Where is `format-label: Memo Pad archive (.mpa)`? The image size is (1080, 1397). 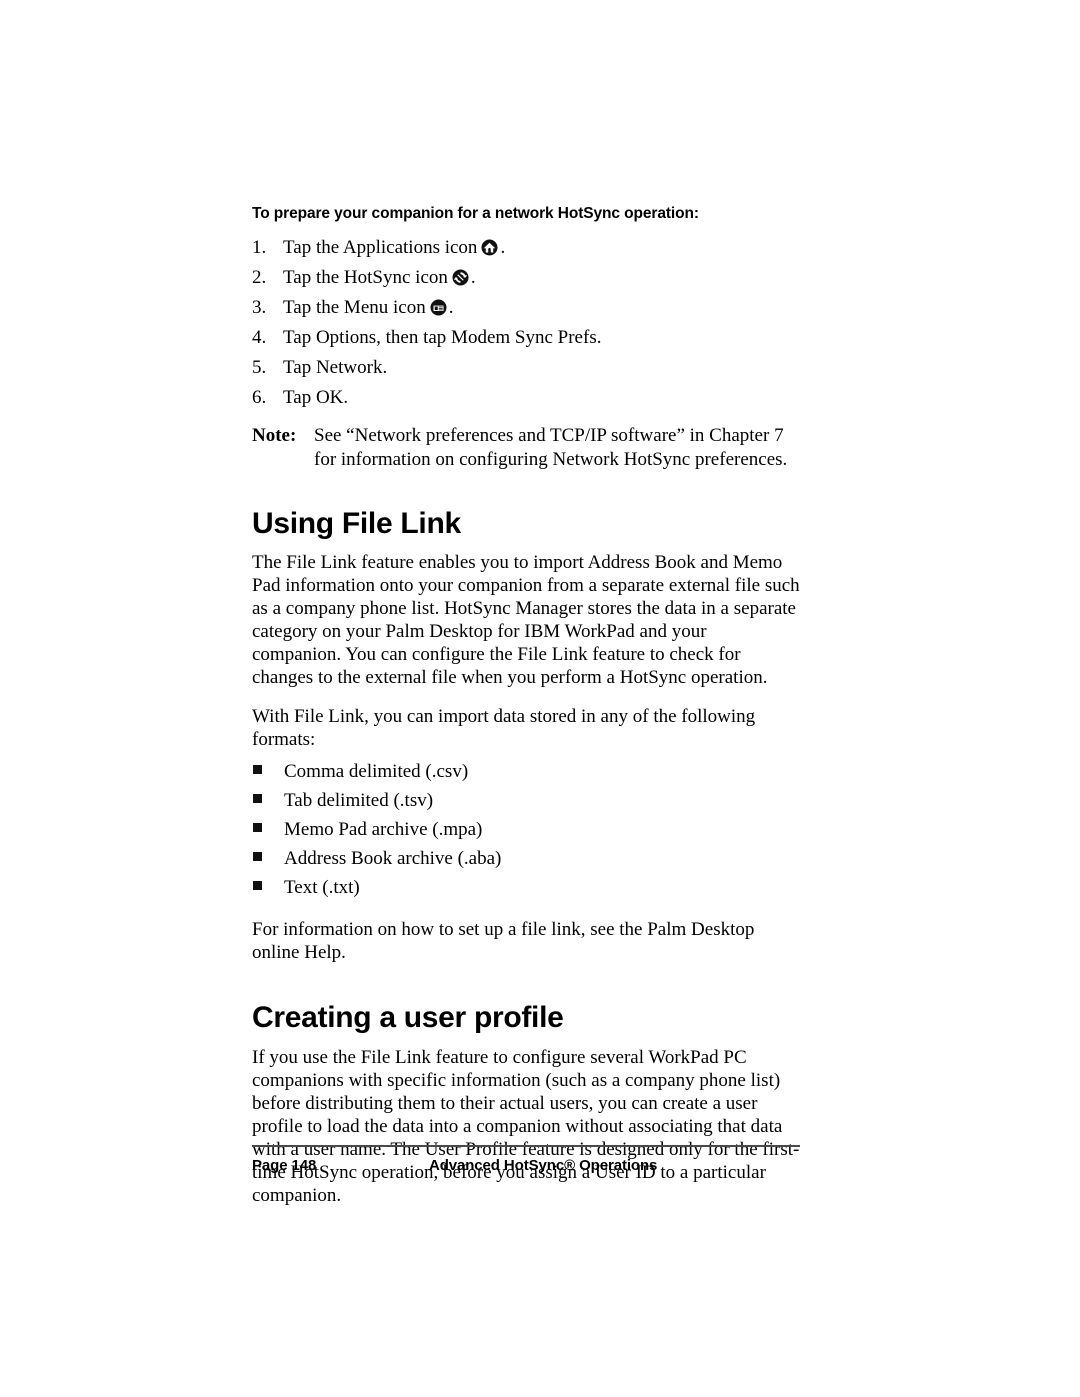
format-label: Memo Pad archive (.mpa) is located at coordinates (383, 830).